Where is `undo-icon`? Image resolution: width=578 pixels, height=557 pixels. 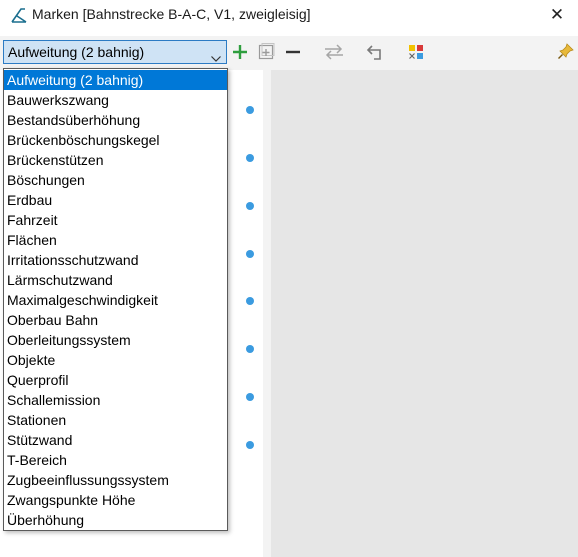
undo-icon is located at coordinates (373, 52).